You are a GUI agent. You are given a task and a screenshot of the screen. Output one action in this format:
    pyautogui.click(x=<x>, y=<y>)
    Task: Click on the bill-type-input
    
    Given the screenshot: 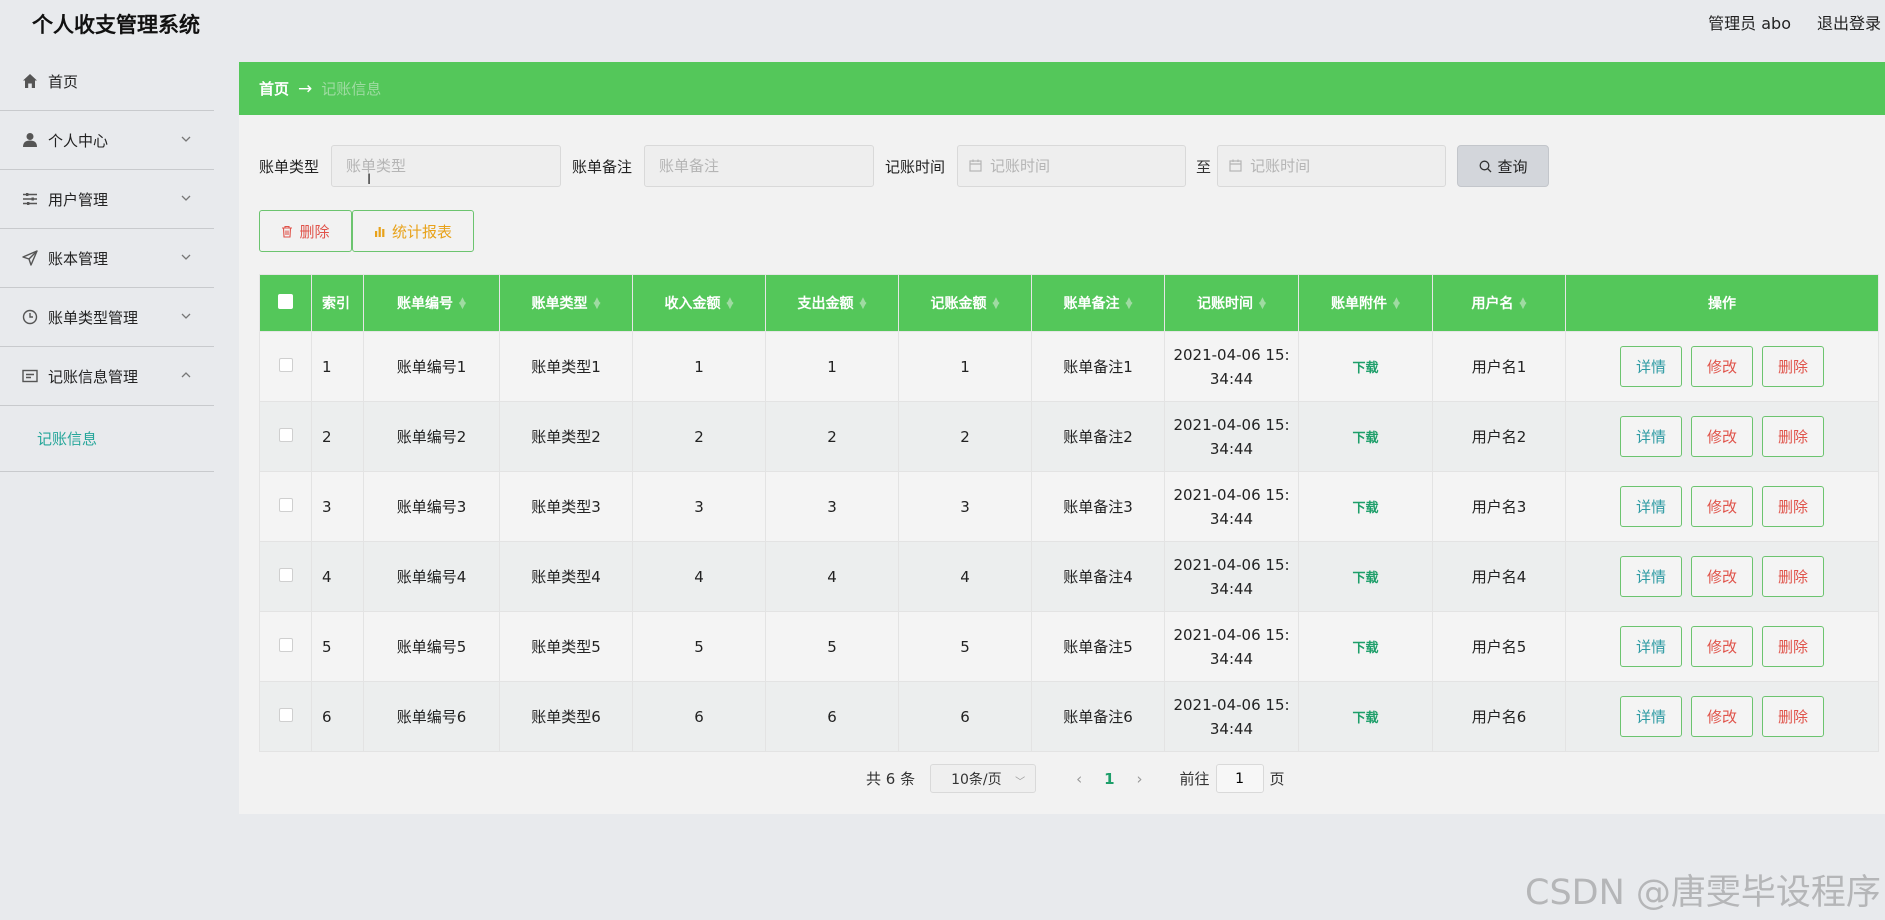 What is the action you would take?
    pyautogui.click(x=446, y=166)
    